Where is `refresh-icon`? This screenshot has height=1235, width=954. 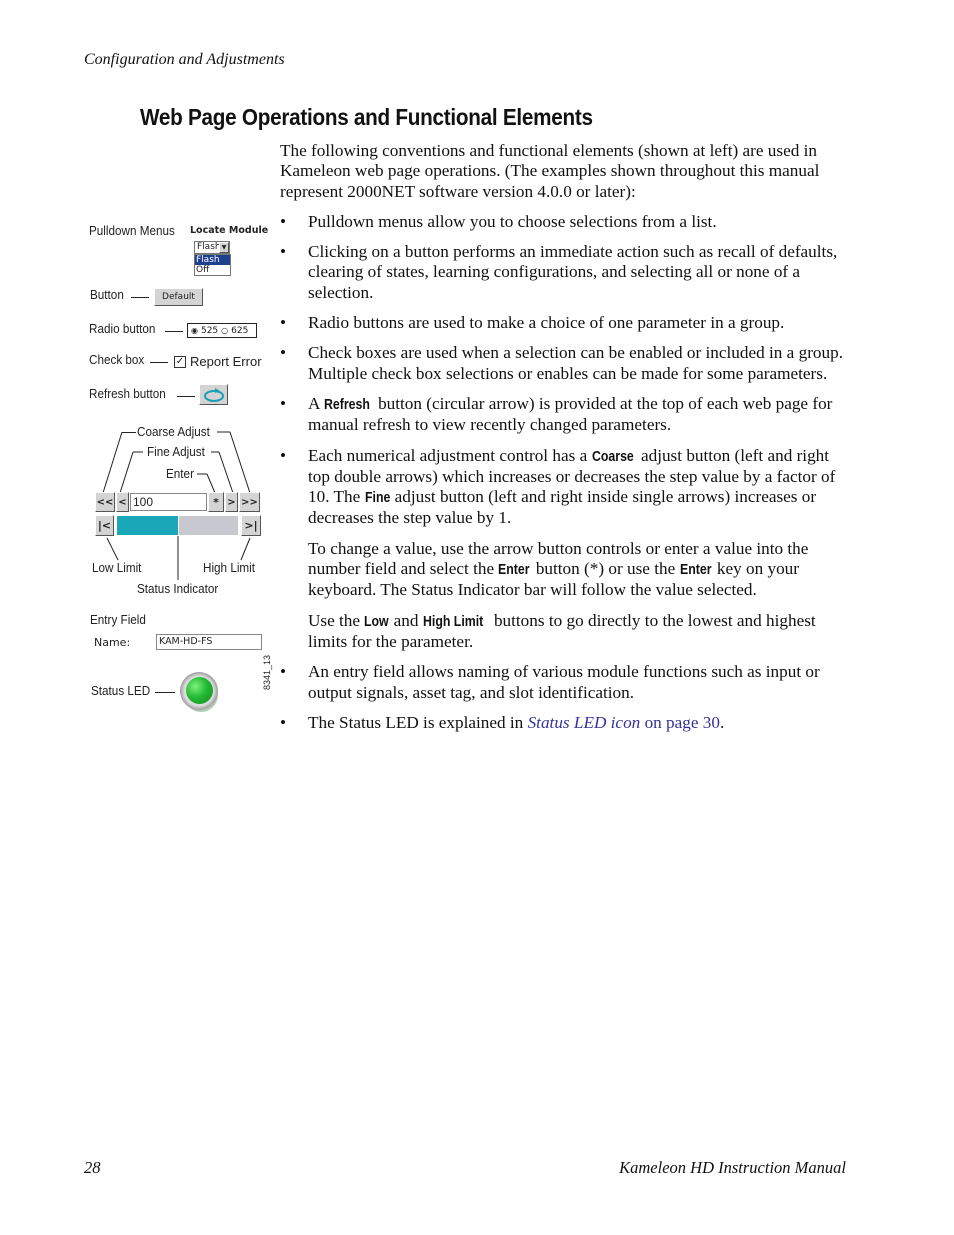
refresh-icon is located at coordinates (213, 394).